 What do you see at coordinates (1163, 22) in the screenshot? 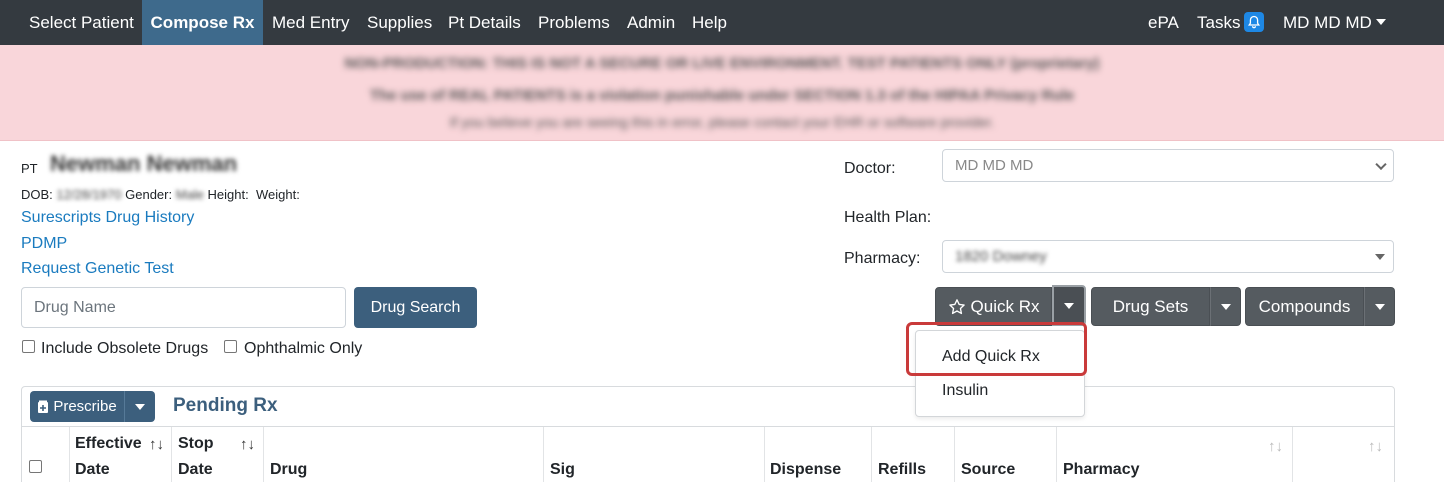
I see `nav-epa: ePA` at bounding box center [1163, 22].